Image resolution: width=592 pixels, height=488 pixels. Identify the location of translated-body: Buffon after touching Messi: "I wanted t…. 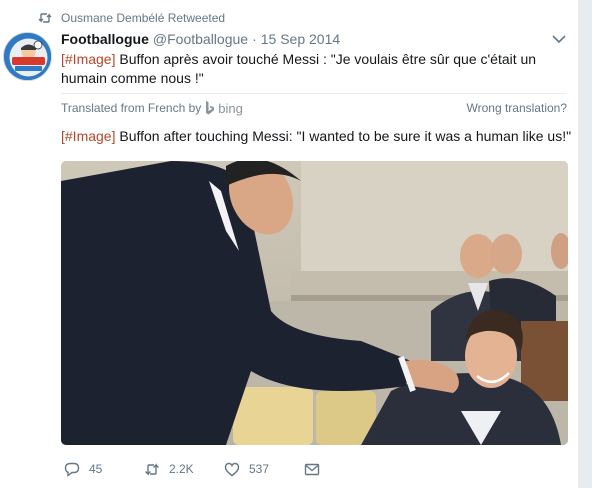
(343, 136).